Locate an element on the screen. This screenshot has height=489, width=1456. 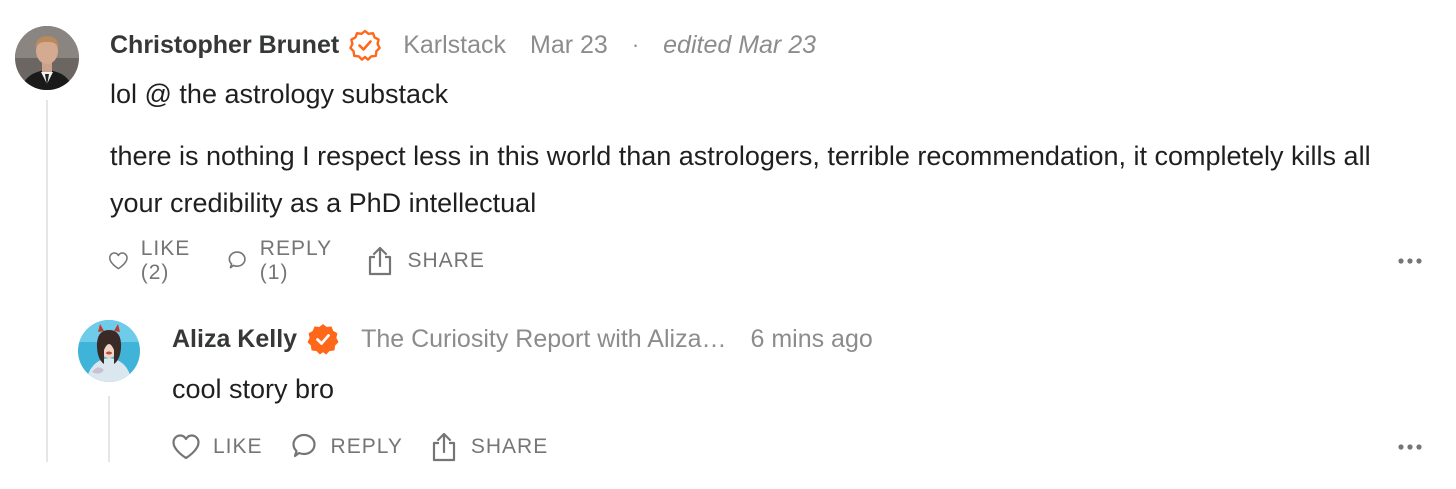
like-button: LIKE (2) is located at coordinates (154, 261).